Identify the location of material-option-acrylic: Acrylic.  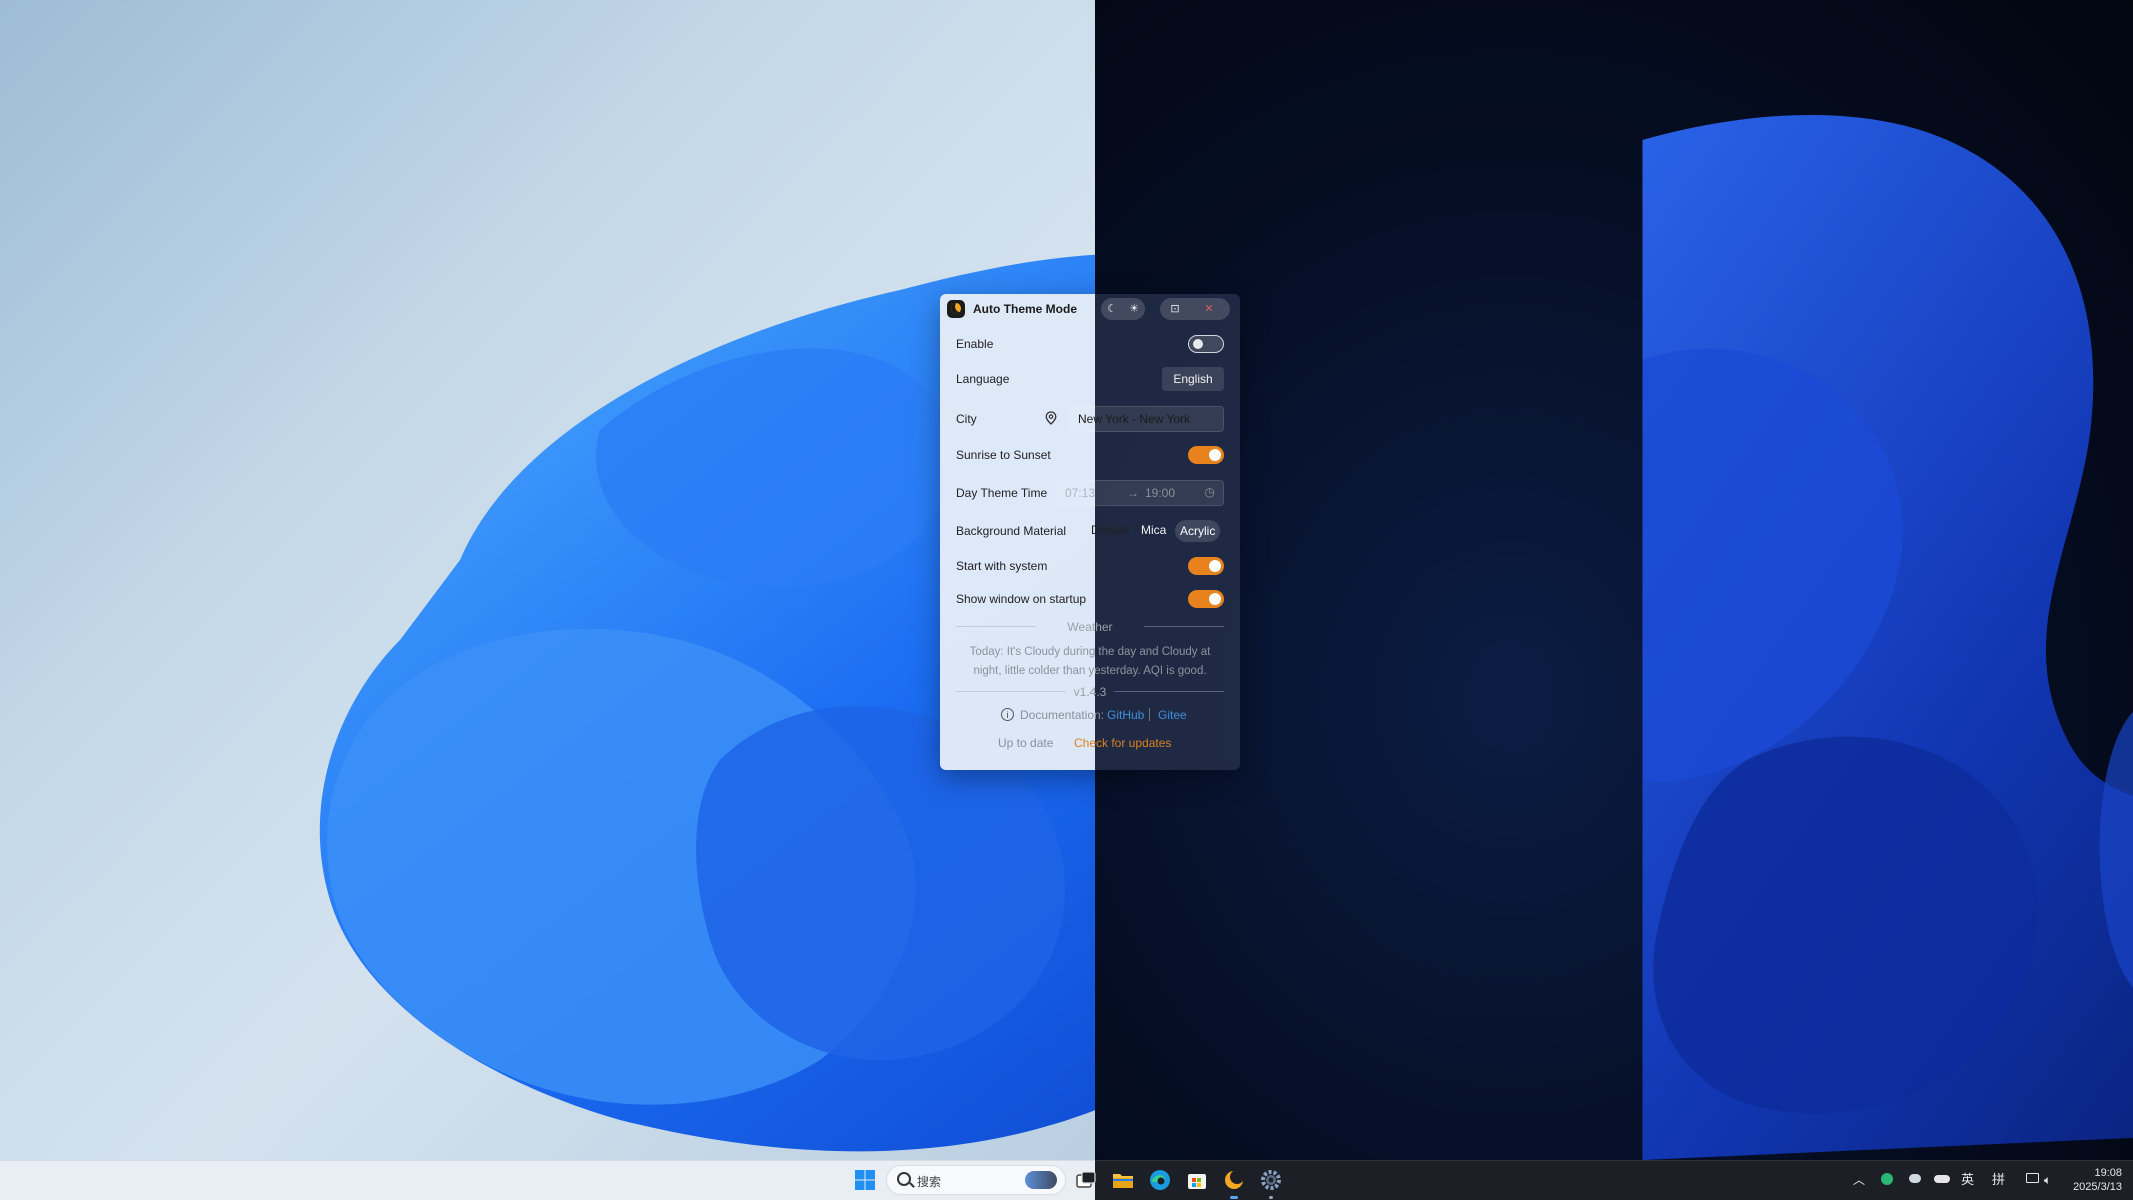
(1198, 531).